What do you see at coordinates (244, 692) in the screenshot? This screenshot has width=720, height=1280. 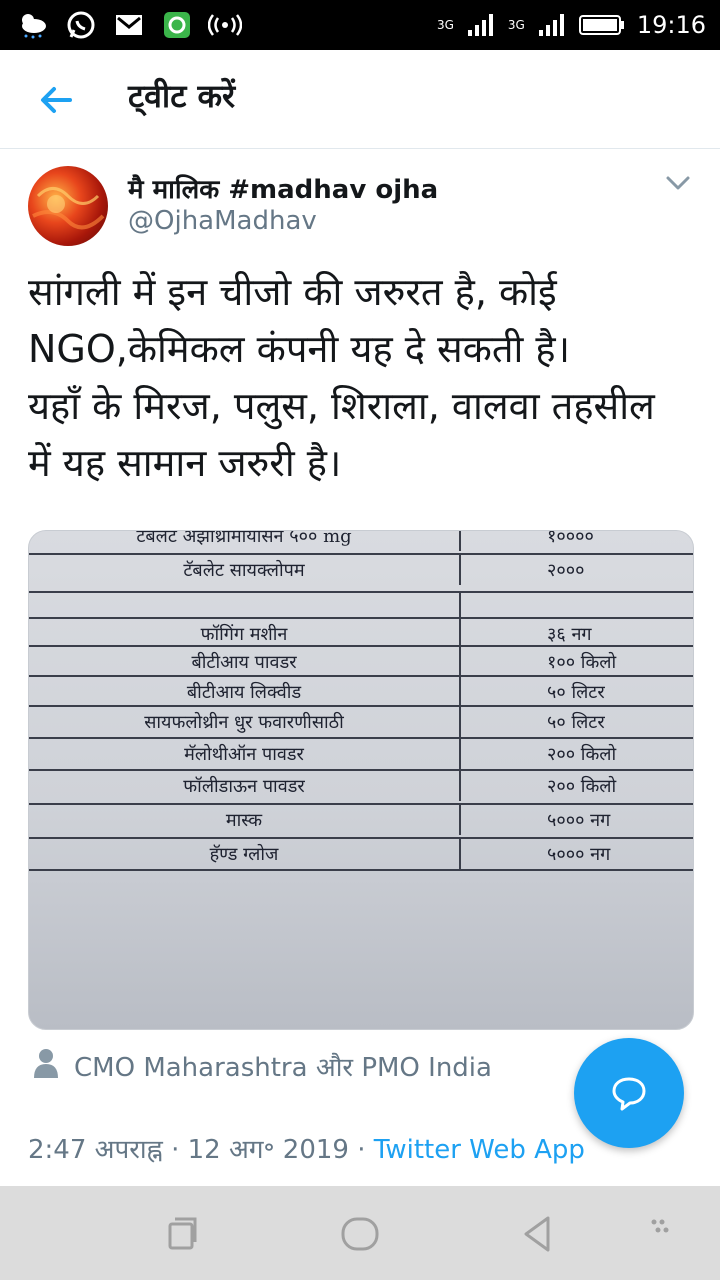 I see `document-item-name: बीटीआय लिक्वीड` at bounding box center [244, 692].